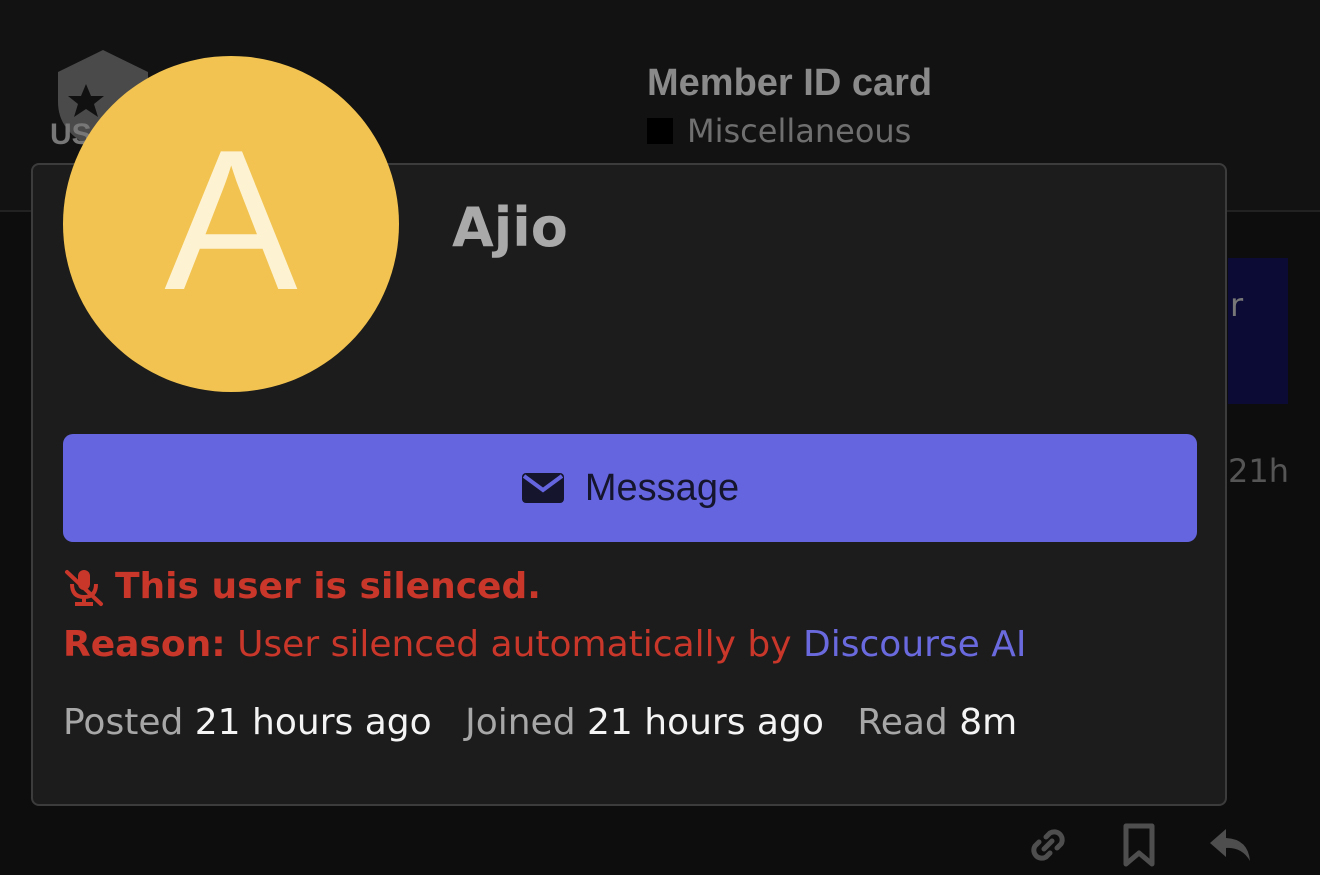 The height and width of the screenshot is (875, 1320). Describe the element at coordinates (514, 644) in the screenshot. I see `reason-text: User silenced automatically by` at that location.